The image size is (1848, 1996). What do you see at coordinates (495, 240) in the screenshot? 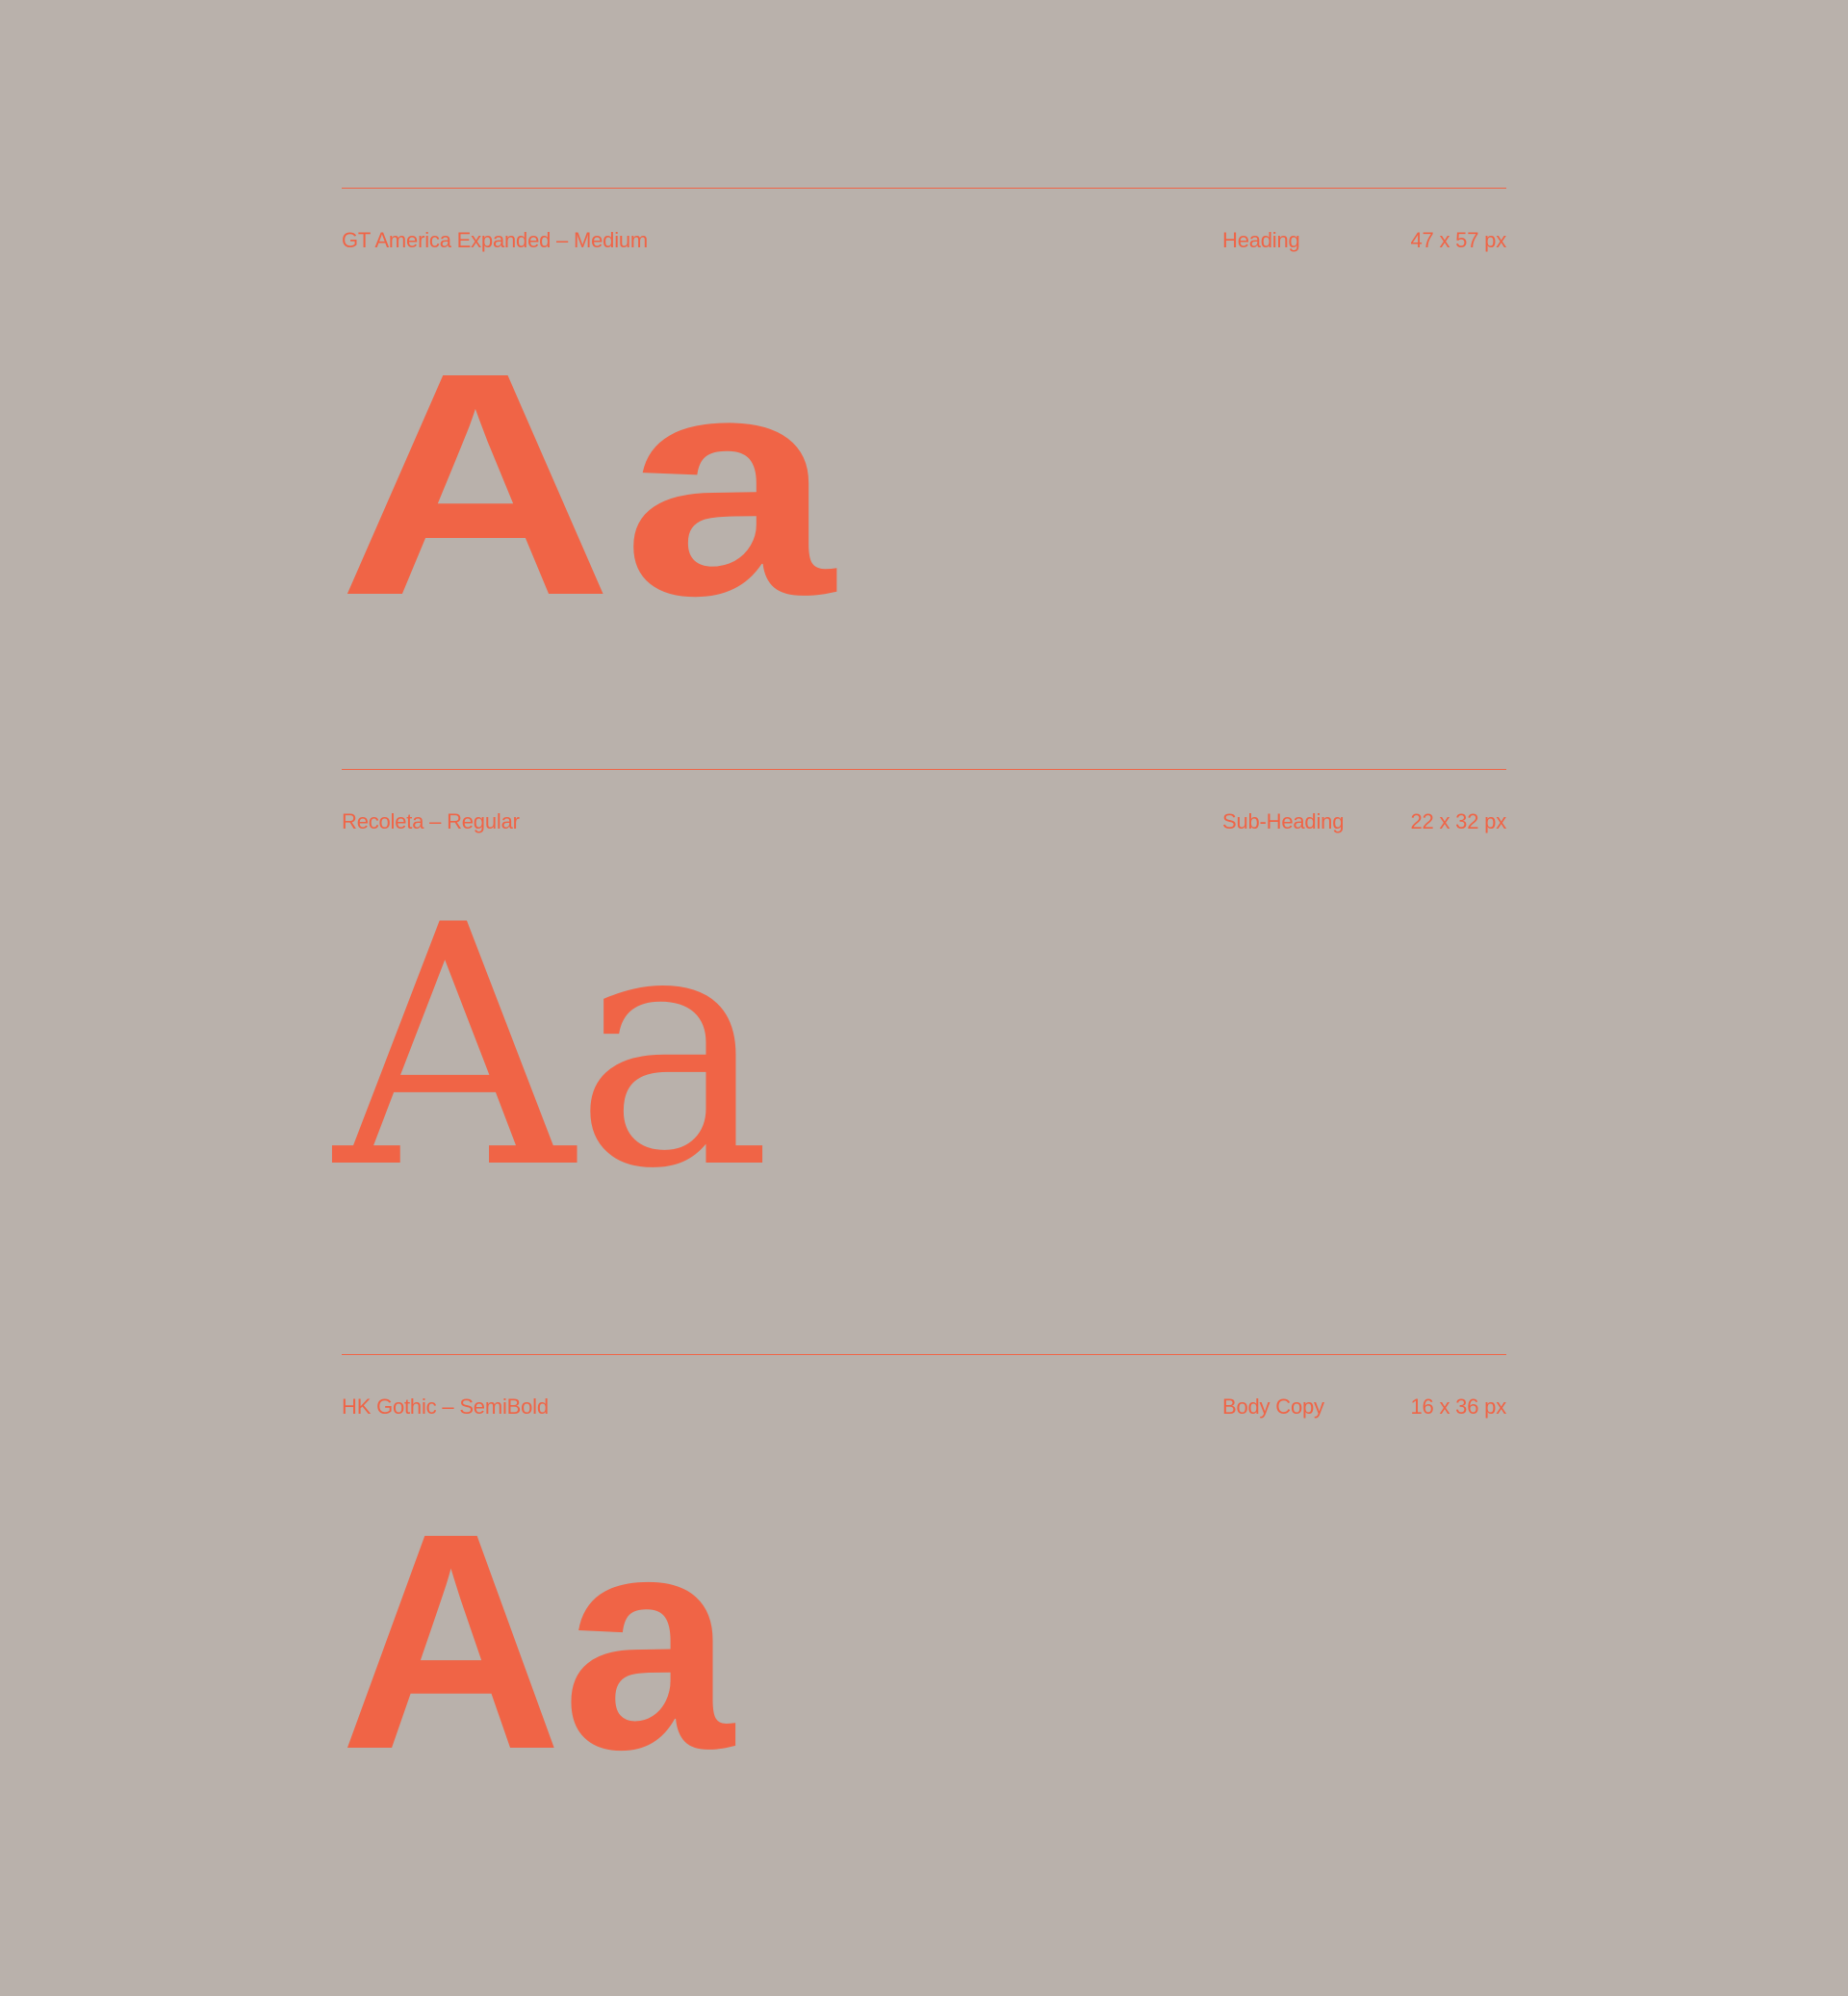
I see `font-name-label: GT America Expanded – Medium` at bounding box center [495, 240].